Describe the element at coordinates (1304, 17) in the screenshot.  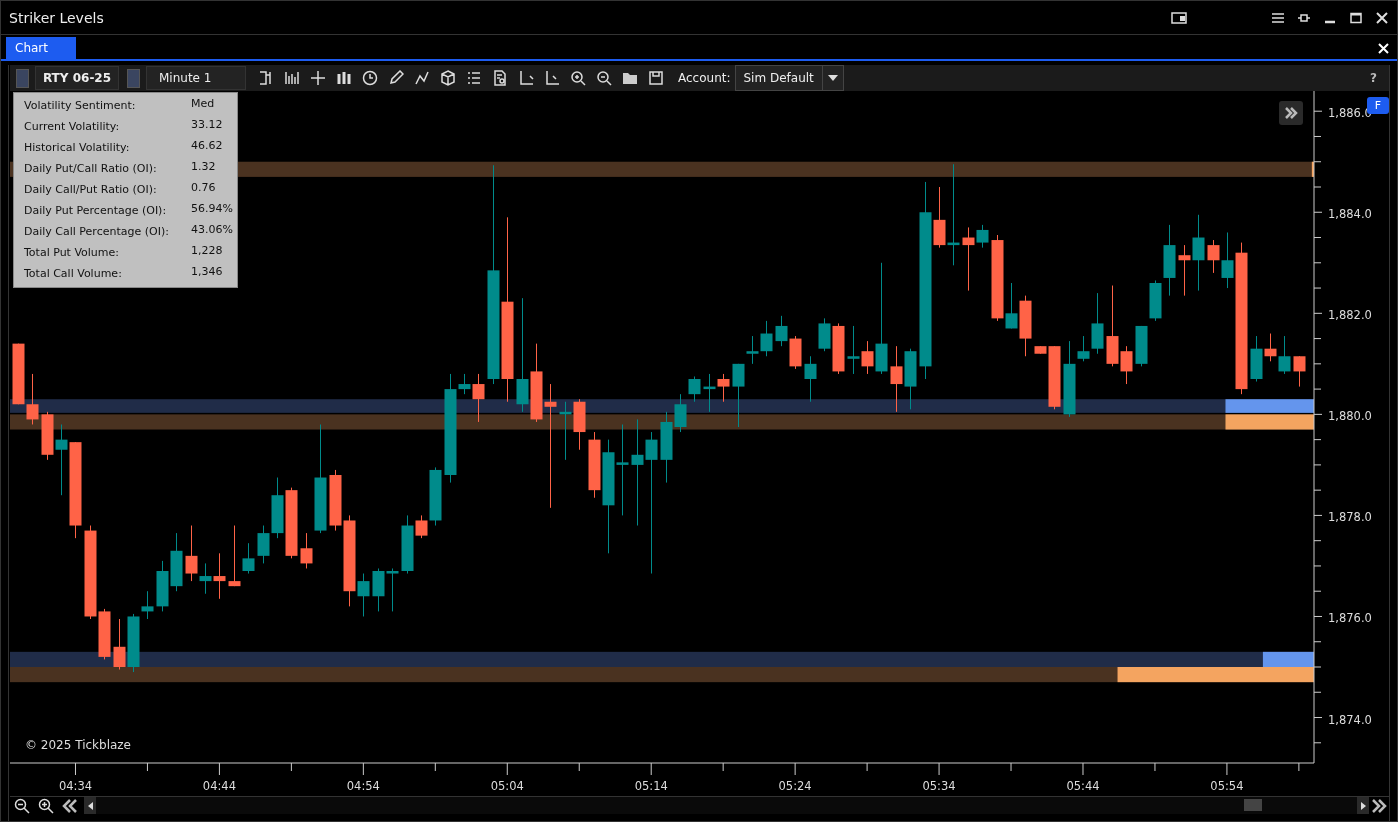
I see `pin-icon` at that location.